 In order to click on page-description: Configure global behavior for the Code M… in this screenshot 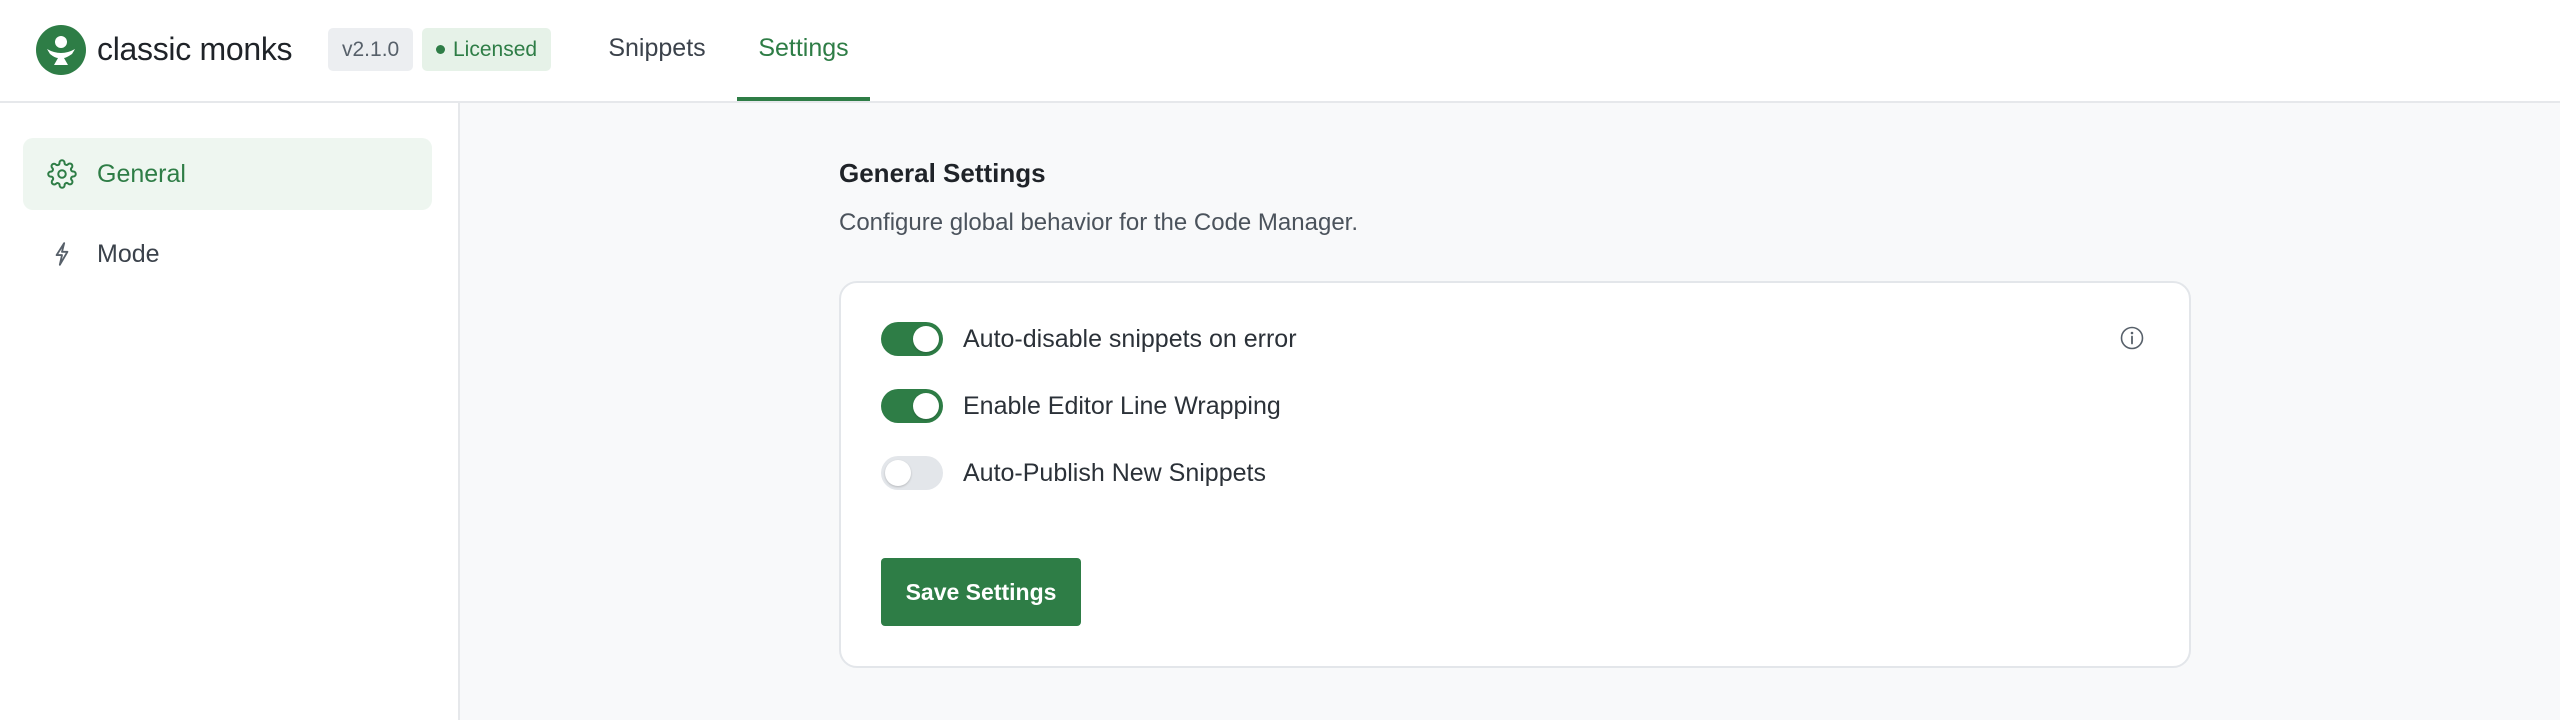, I will do `click(1098, 222)`.